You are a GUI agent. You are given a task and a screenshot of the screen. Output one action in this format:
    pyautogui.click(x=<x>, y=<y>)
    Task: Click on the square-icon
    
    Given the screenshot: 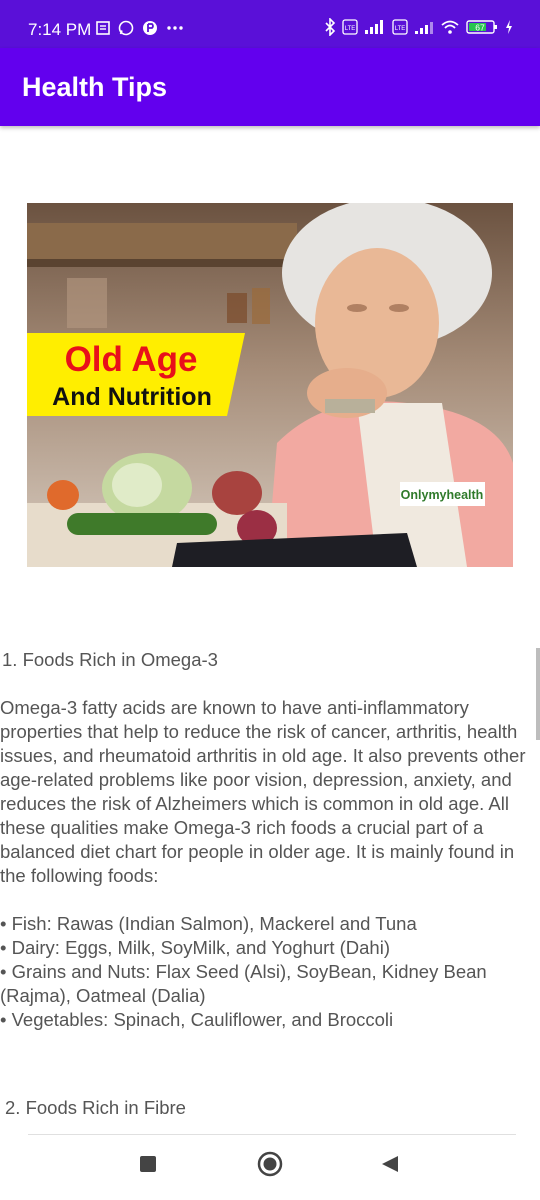 What is the action you would take?
    pyautogui.click(x=148, y=1164)
    